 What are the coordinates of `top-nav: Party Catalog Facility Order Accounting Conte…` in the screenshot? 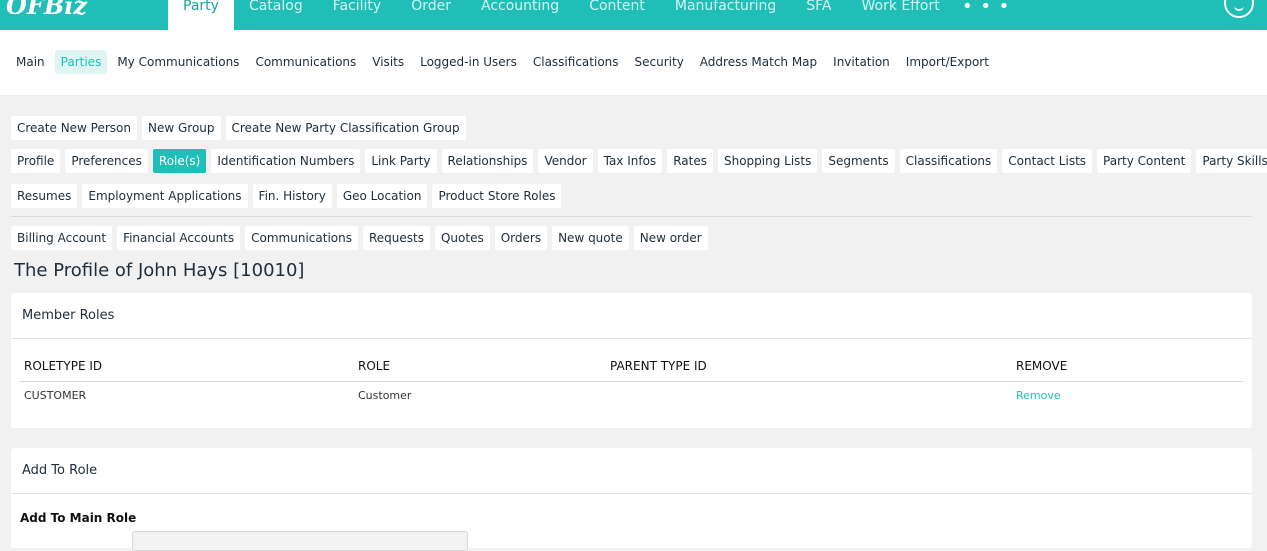 It's located at (561, 15).